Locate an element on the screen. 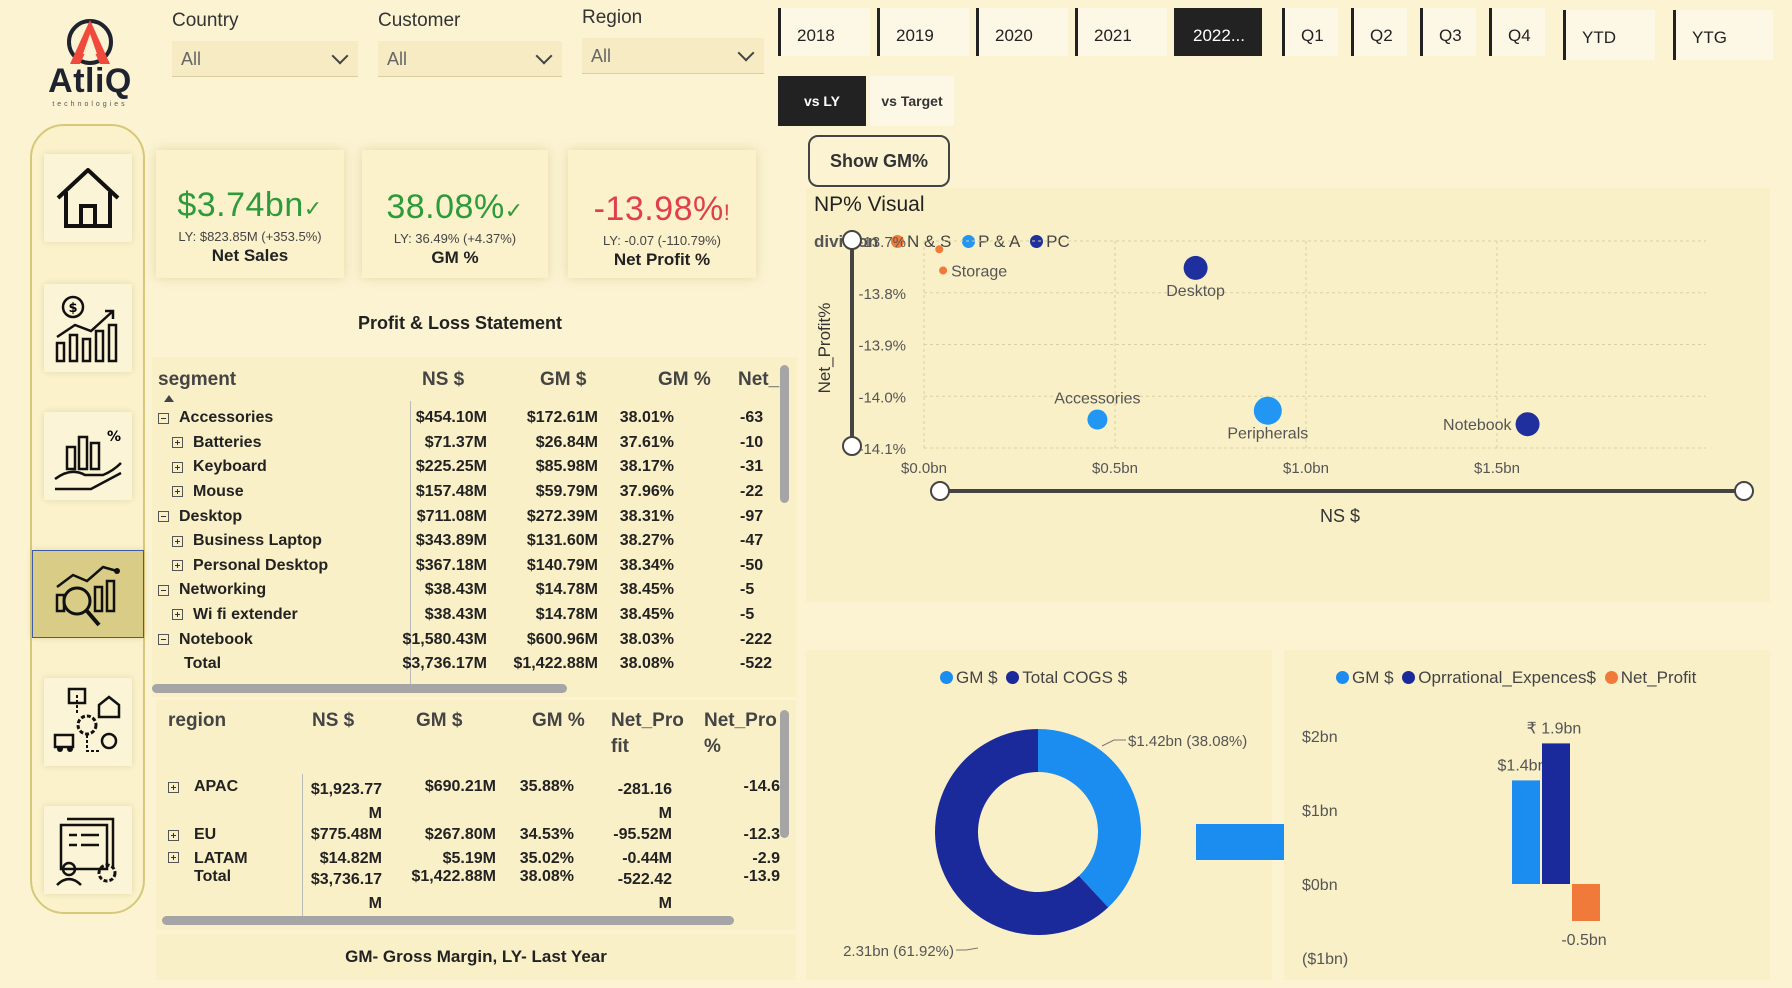 The width and height of the screenshot is (1792, 988). pl-horizontal-scrollbar is located at coordinates (359, 688).